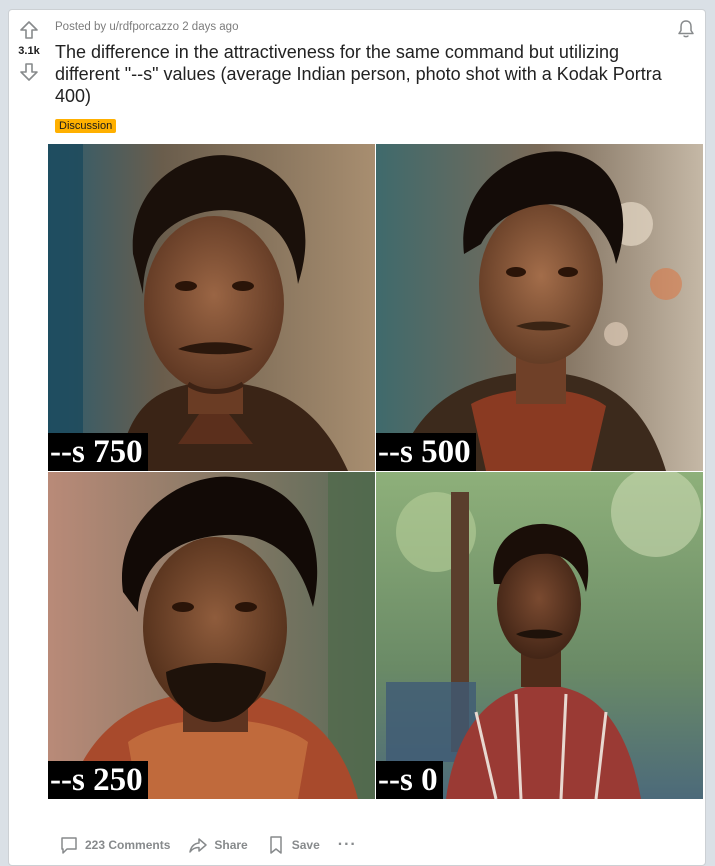 This screenshot has height=866, width=715. What do you see at coordinates (275, 845) in the screenshot?
I see `bookmark-icon` at bounding box center [275, 845].